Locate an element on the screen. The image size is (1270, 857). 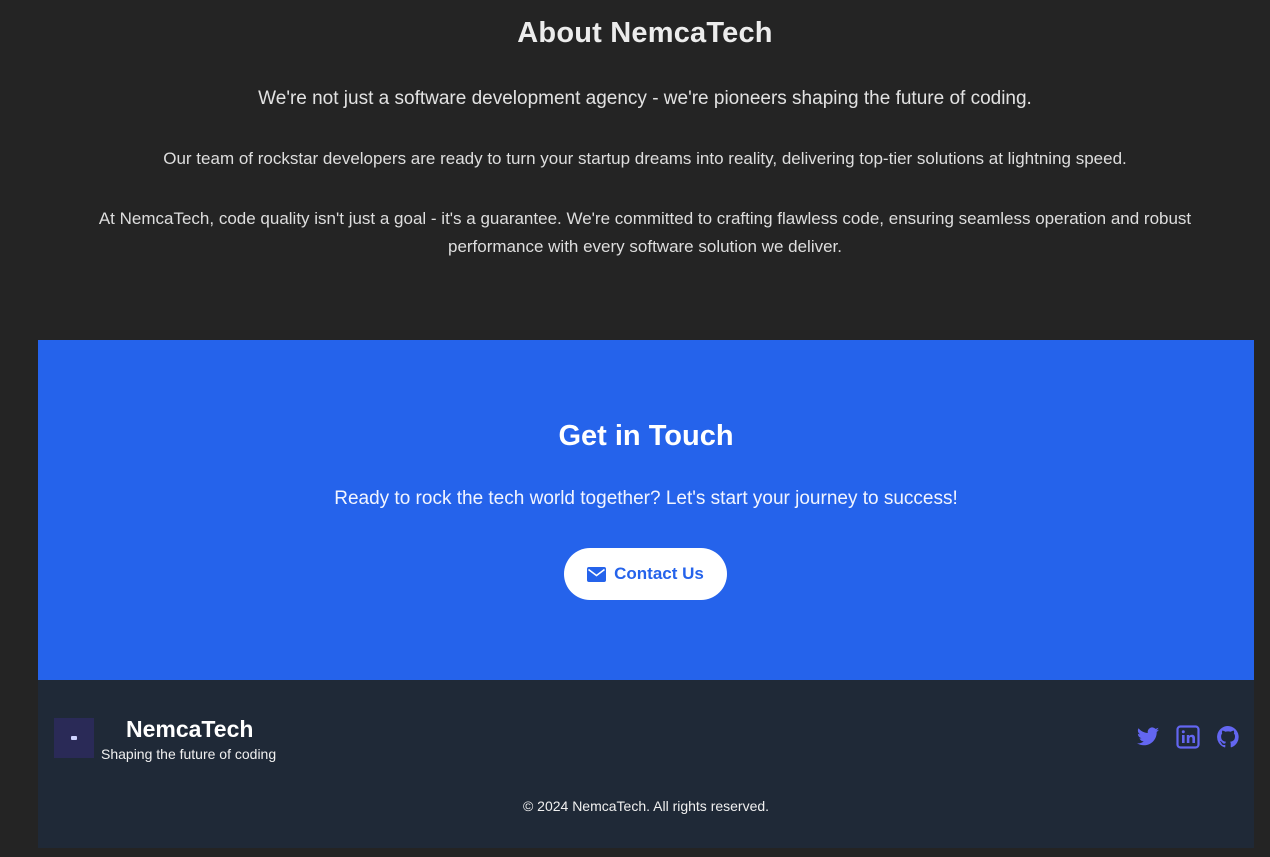
contact-title: Get in Touch is located at coordinates (646, 436).